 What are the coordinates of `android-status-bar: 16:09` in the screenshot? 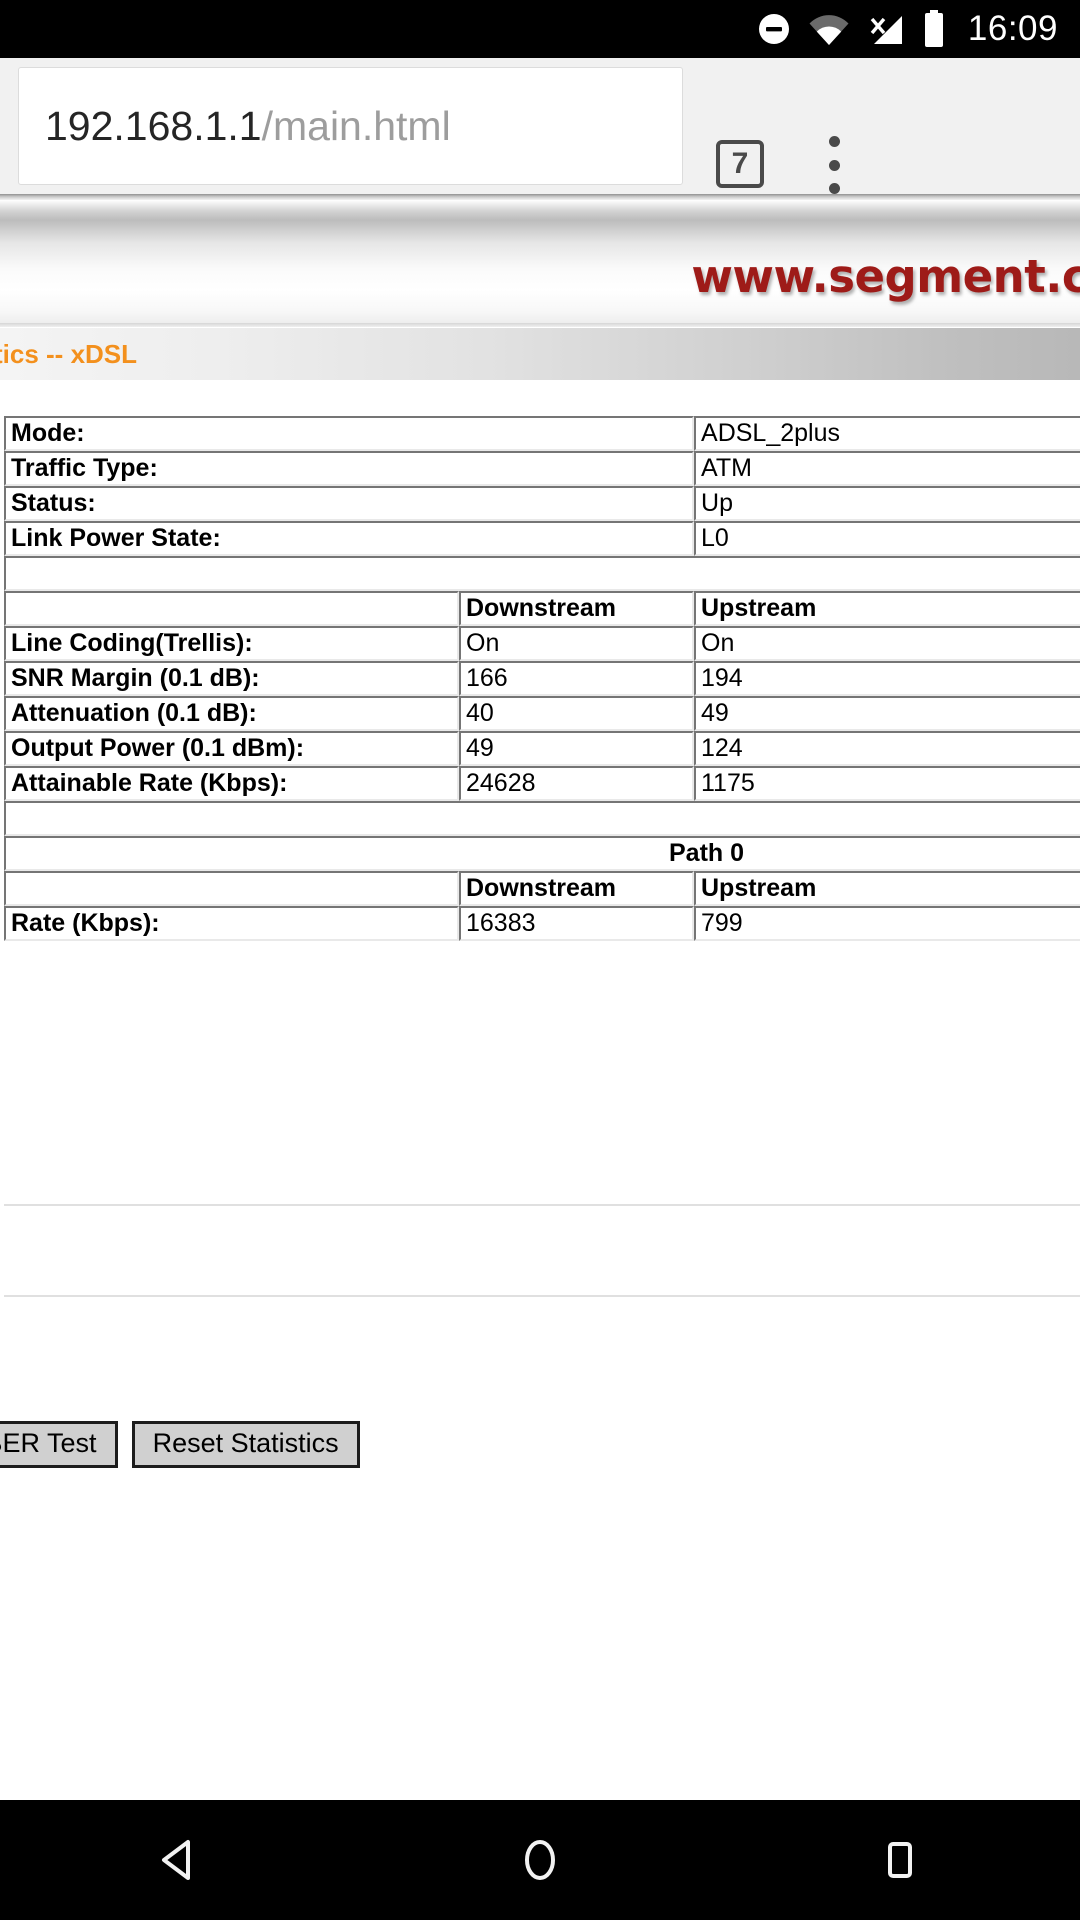 It's located at (540, 29).